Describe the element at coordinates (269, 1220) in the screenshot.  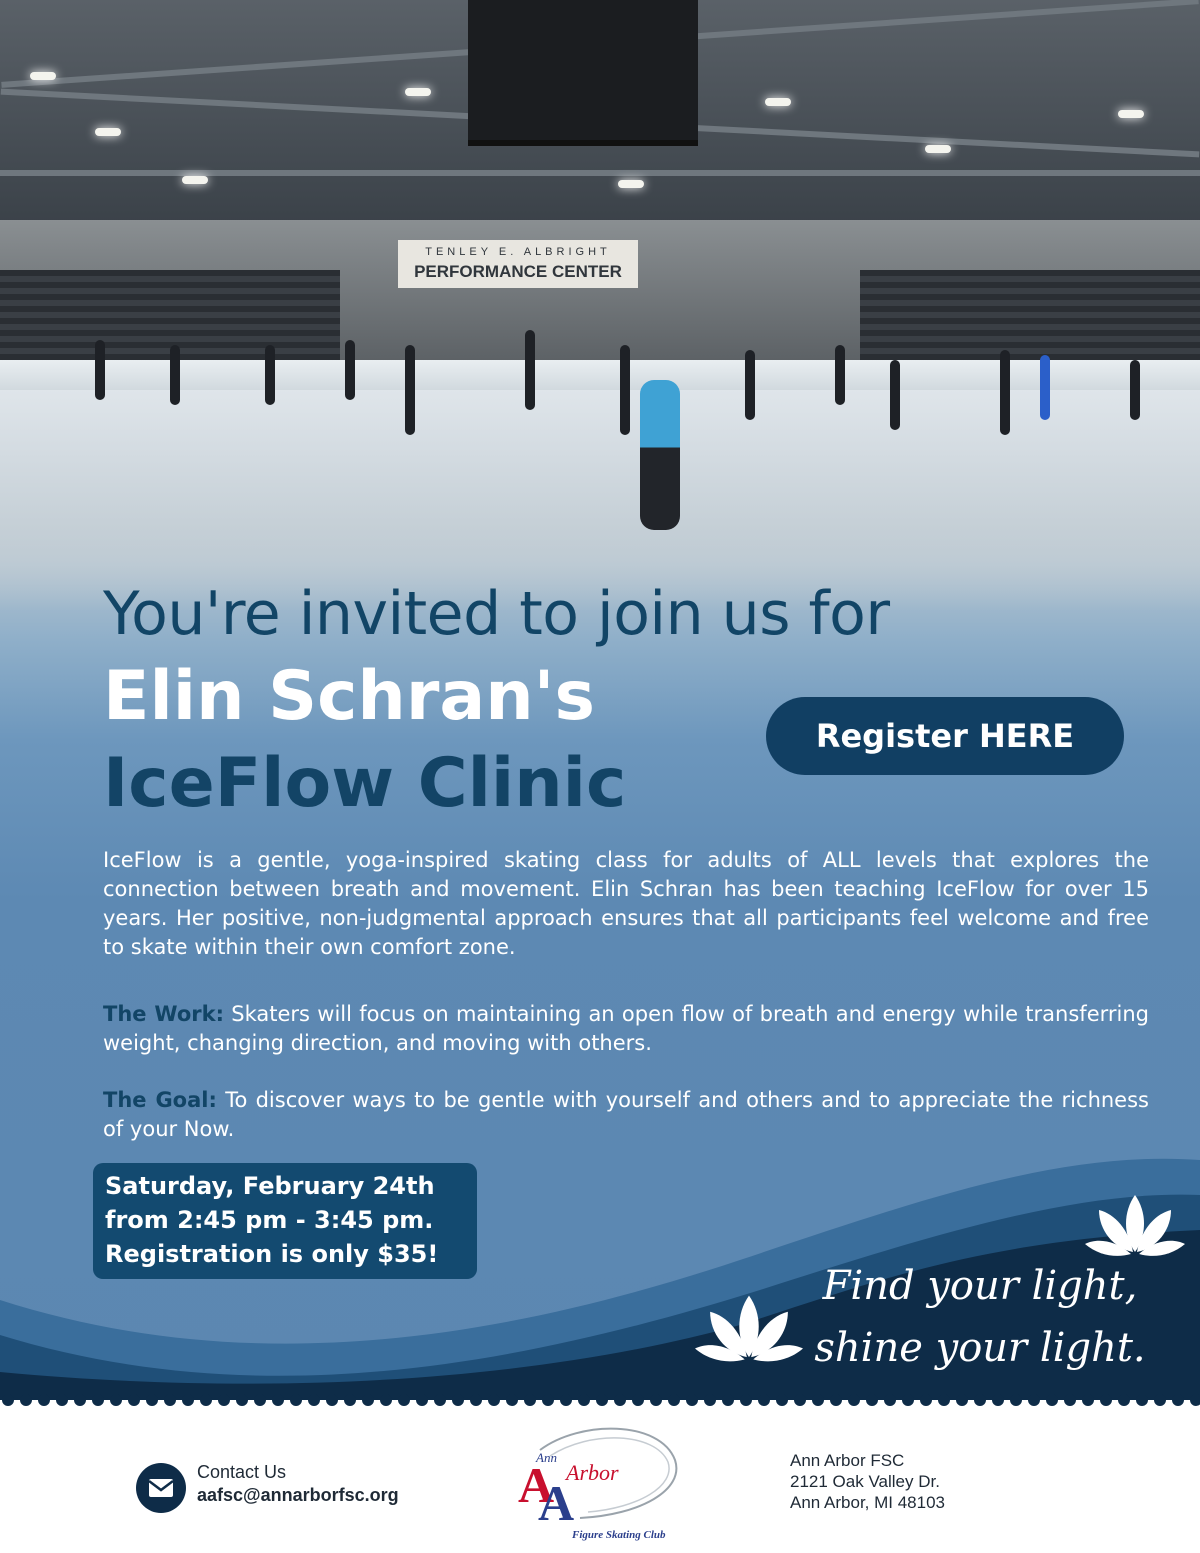
I see `event-time: from 2:45 pm - 3:45 pm.` at that location.